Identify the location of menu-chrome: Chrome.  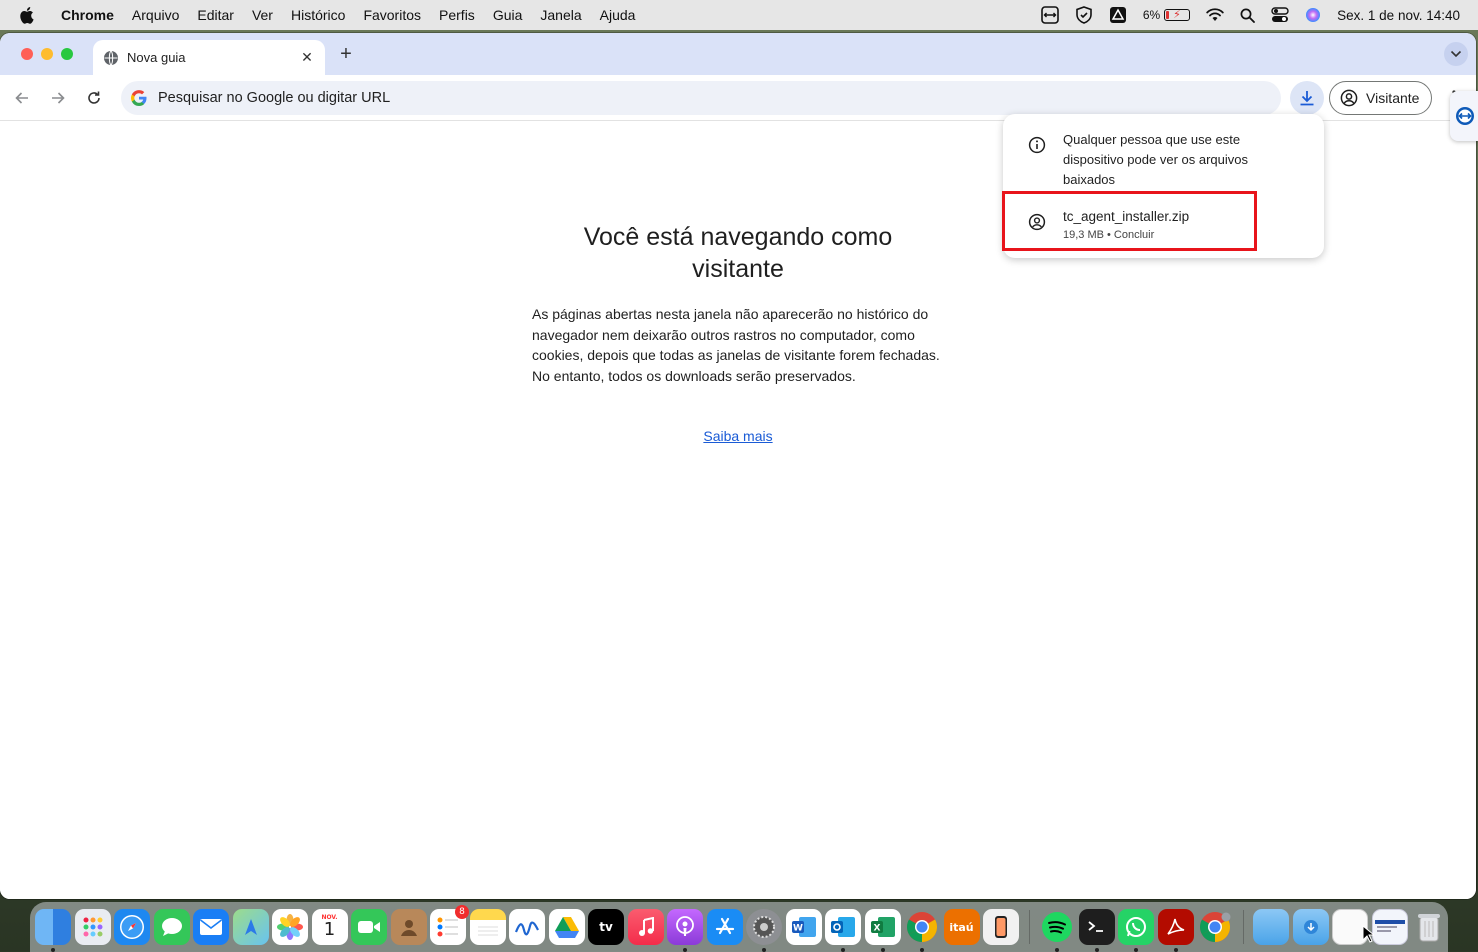
(87, 15).